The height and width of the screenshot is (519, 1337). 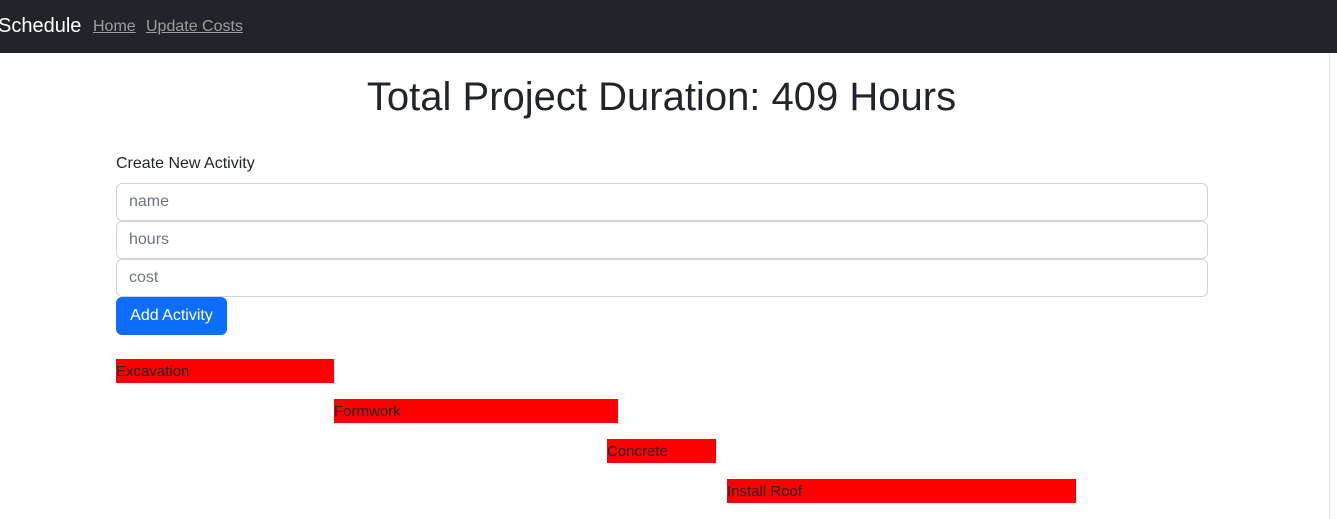 What do you see at coordinates (185, 163) in the screenshot?
I see `create-activity-label: Create New Activity` at bounding box center [185, 163].